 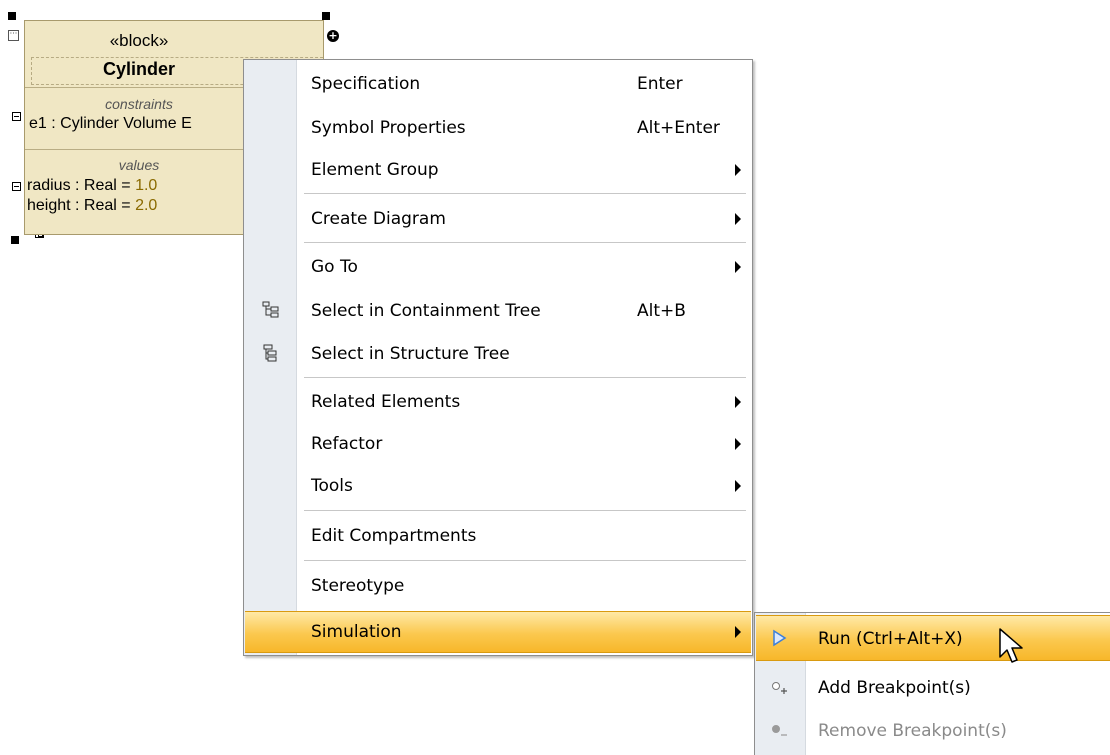 I want to click on values-compartment-title: values, so click(x=139, y=165).